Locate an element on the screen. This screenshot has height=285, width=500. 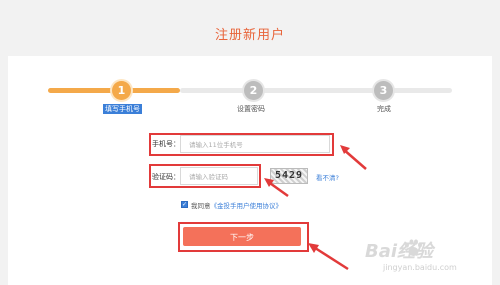
annotation-arrow-code is located at coordinates (276, 188).